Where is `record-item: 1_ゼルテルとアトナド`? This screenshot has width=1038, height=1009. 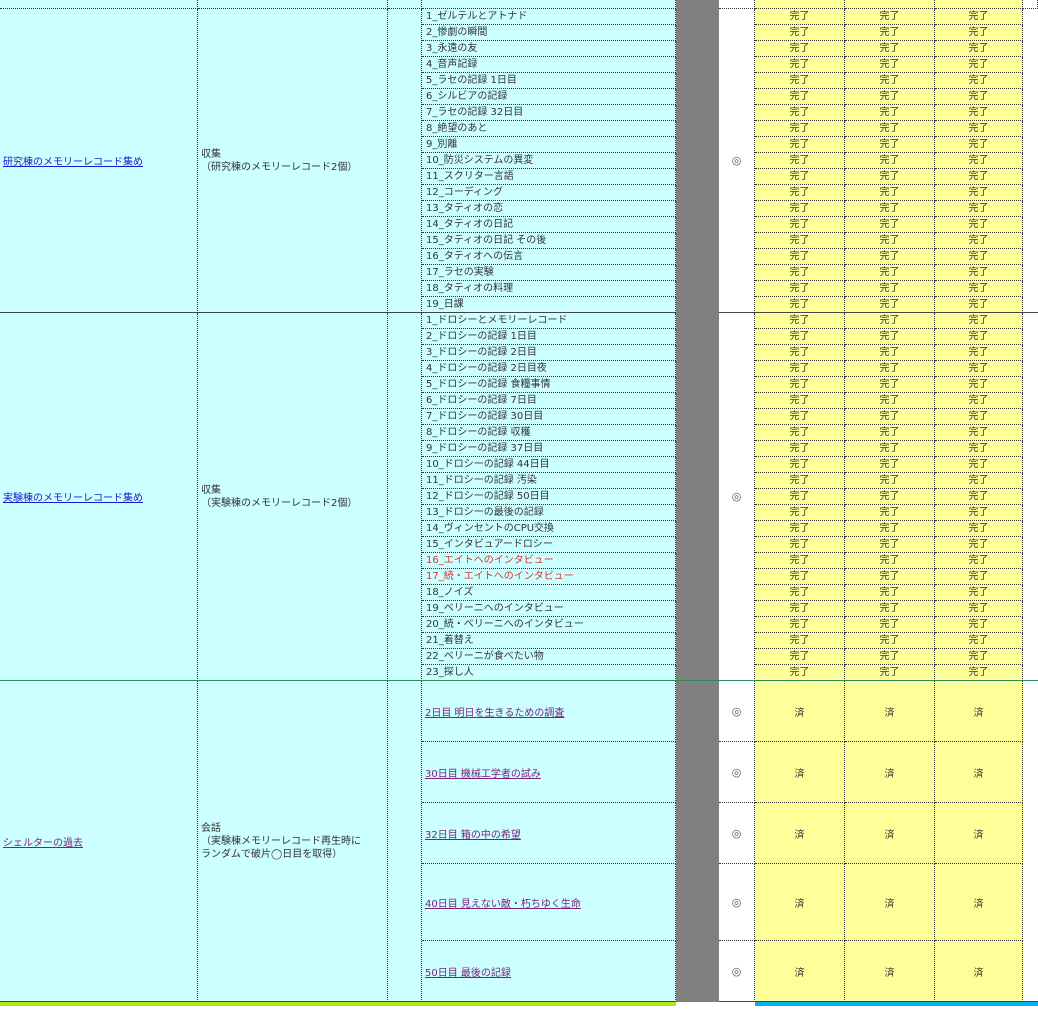
record-item: 1_ゼルテルとアトナド is located at coordinates (549, 17).